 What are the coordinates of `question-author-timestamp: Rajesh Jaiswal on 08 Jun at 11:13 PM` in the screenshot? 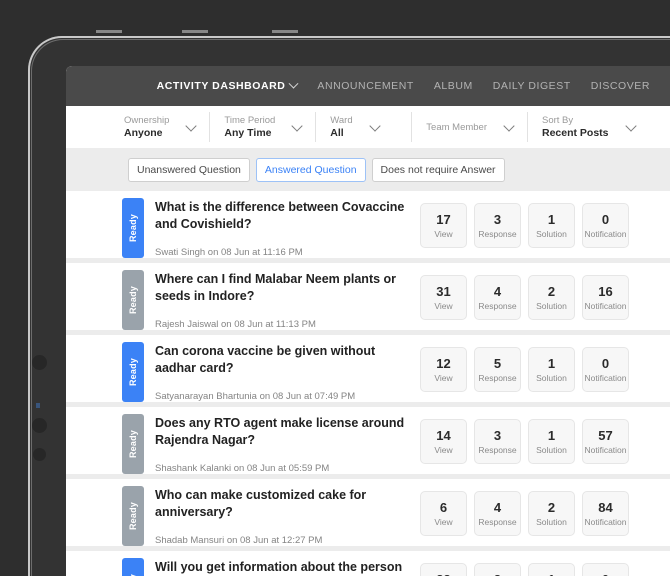 It's located at (235, 324).